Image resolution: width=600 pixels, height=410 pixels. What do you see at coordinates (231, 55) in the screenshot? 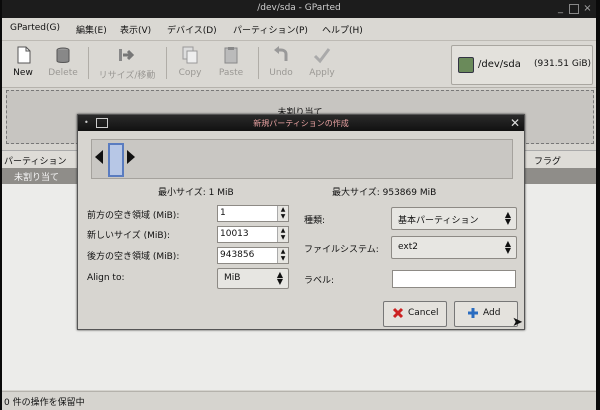
I see `paste-icon` at bounding box center [231, 55].